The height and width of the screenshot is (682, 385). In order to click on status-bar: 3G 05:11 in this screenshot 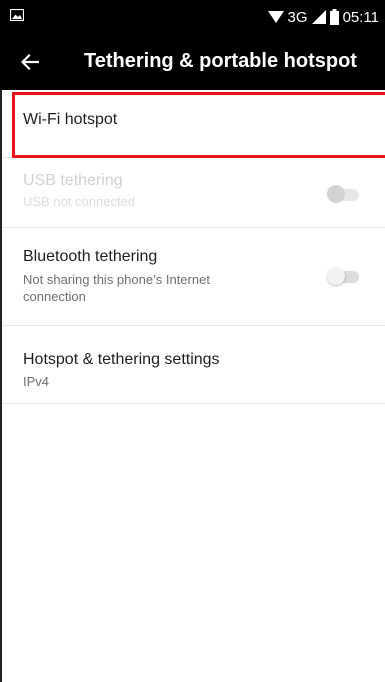, I will do `click(192, 17)`.